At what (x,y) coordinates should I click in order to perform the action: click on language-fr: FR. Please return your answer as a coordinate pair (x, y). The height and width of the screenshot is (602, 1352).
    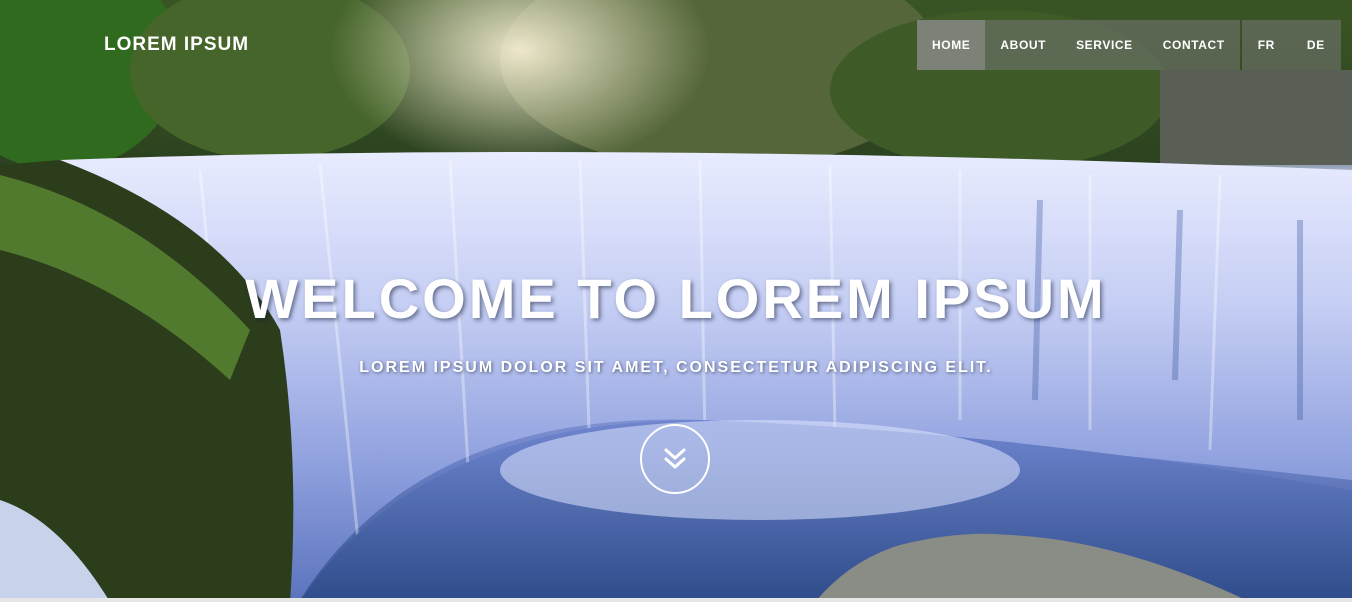
    Looking at the image, I should click on (1266, 45).